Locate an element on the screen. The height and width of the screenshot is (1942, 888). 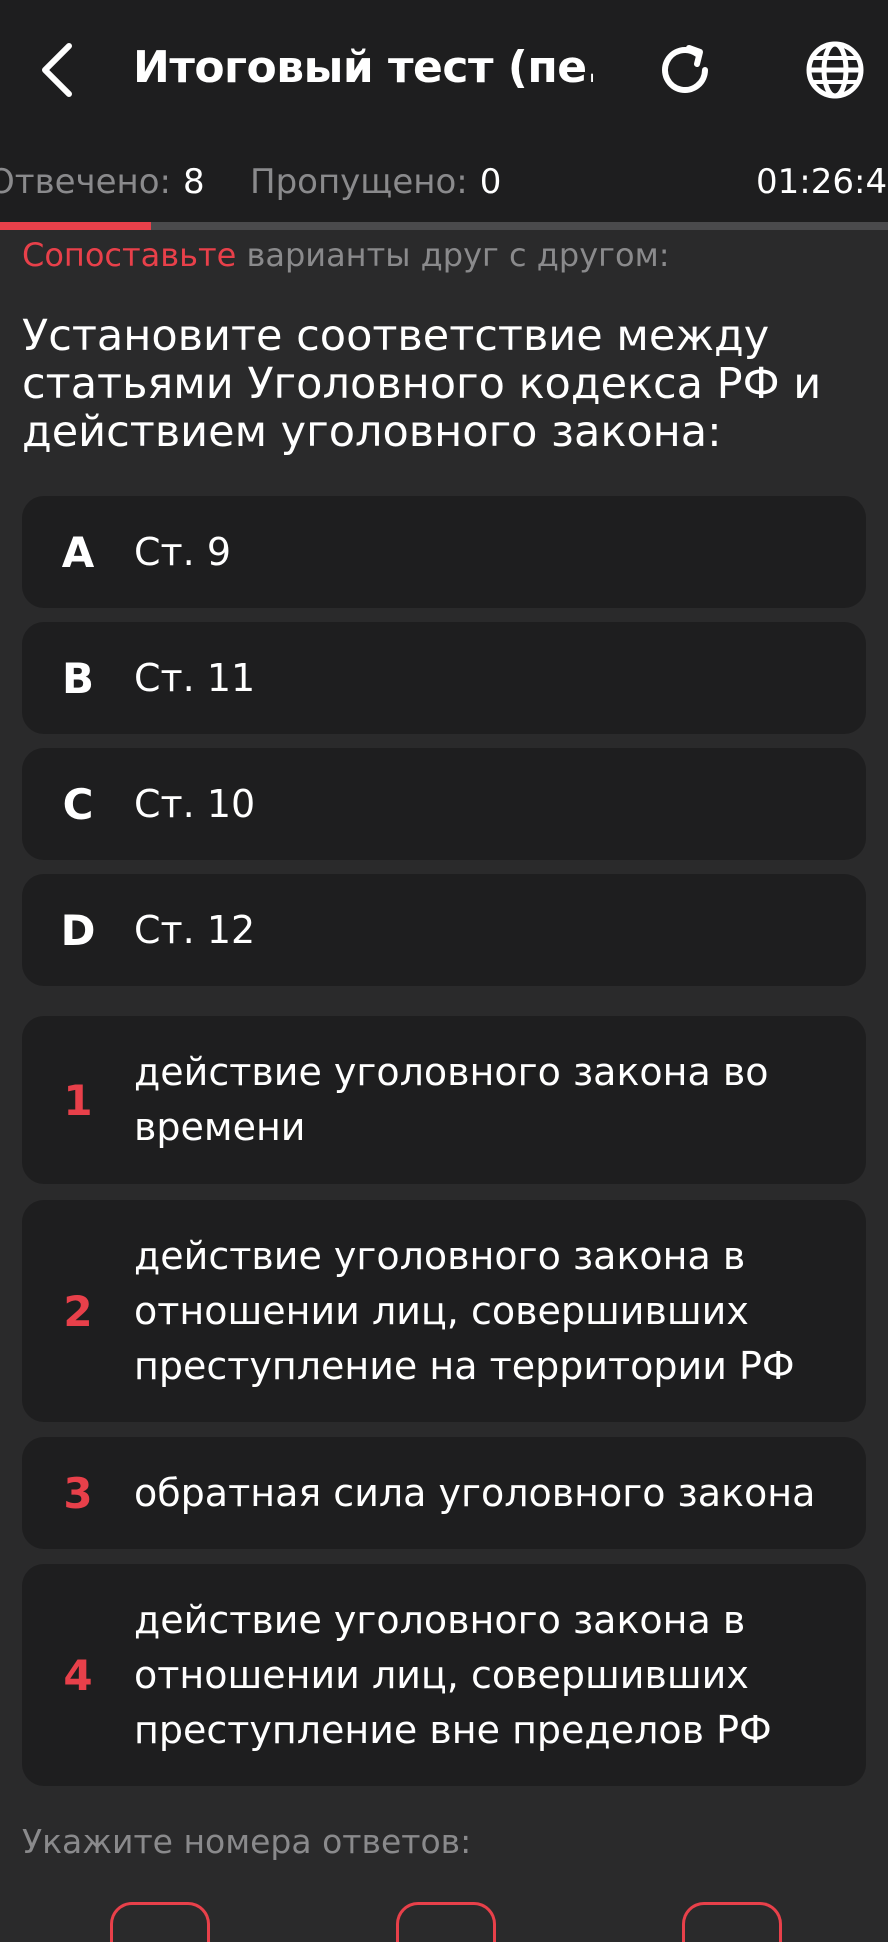
language-button is located at coordinates (835, 70).